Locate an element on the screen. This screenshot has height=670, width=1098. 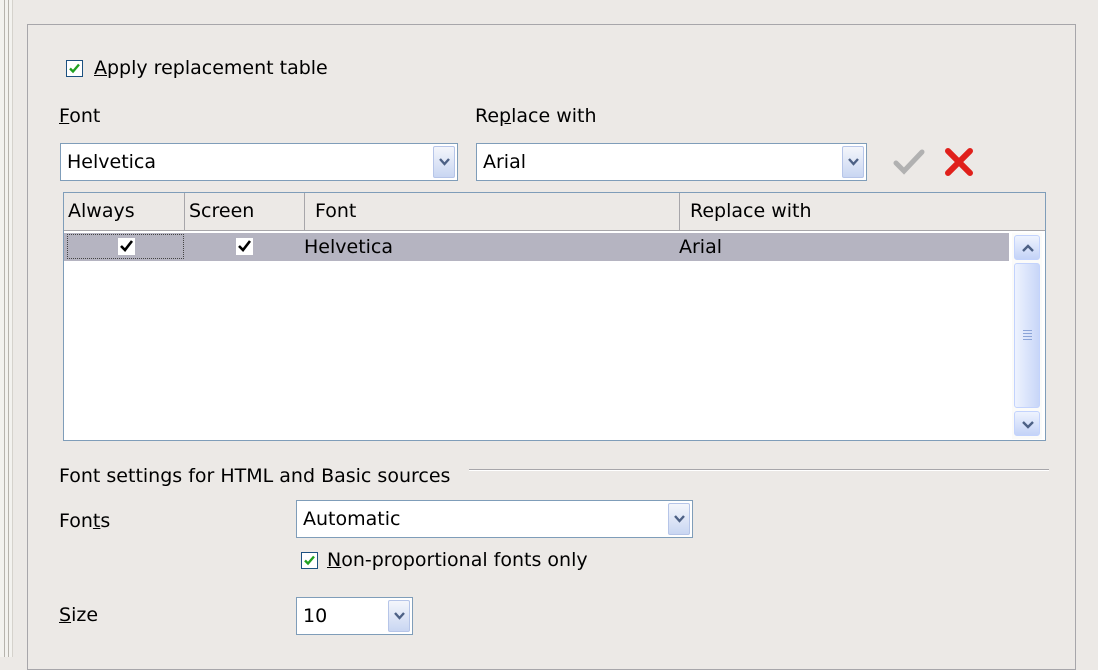
replace-with-label: Replace with is located at coordinates (536, 116).